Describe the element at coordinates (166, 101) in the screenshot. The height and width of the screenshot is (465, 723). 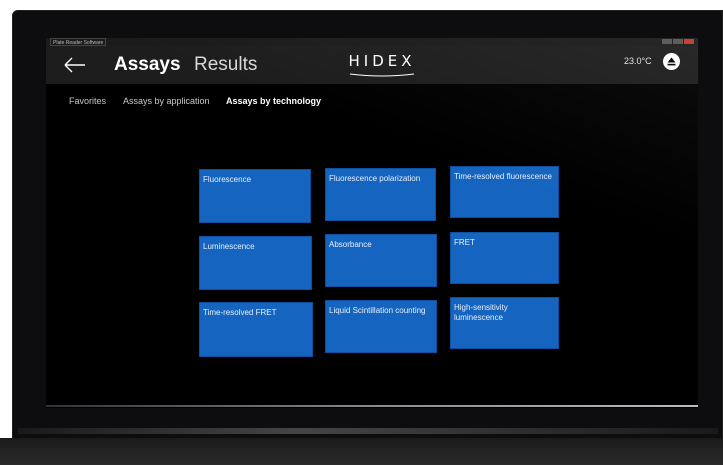
I see `tab-assays-by-application: Assays by application` at that location.